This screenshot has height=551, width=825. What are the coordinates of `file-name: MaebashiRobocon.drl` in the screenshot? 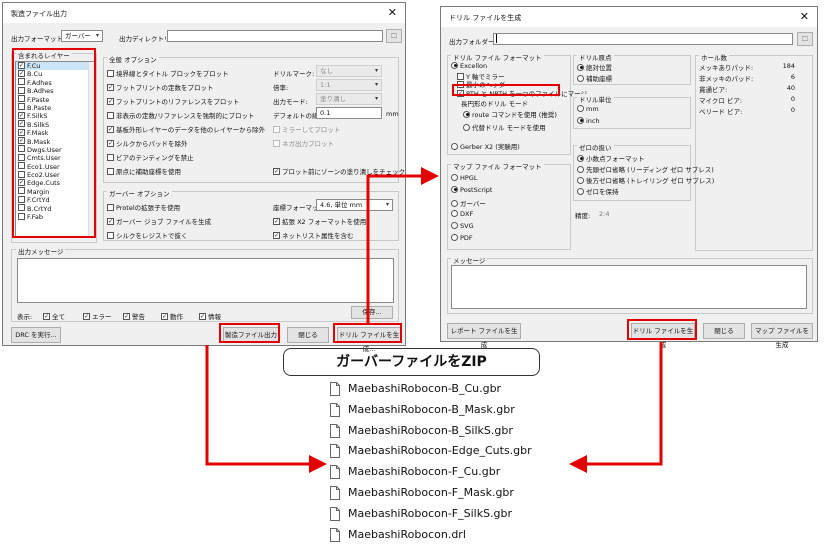 It's located at (407, 534).